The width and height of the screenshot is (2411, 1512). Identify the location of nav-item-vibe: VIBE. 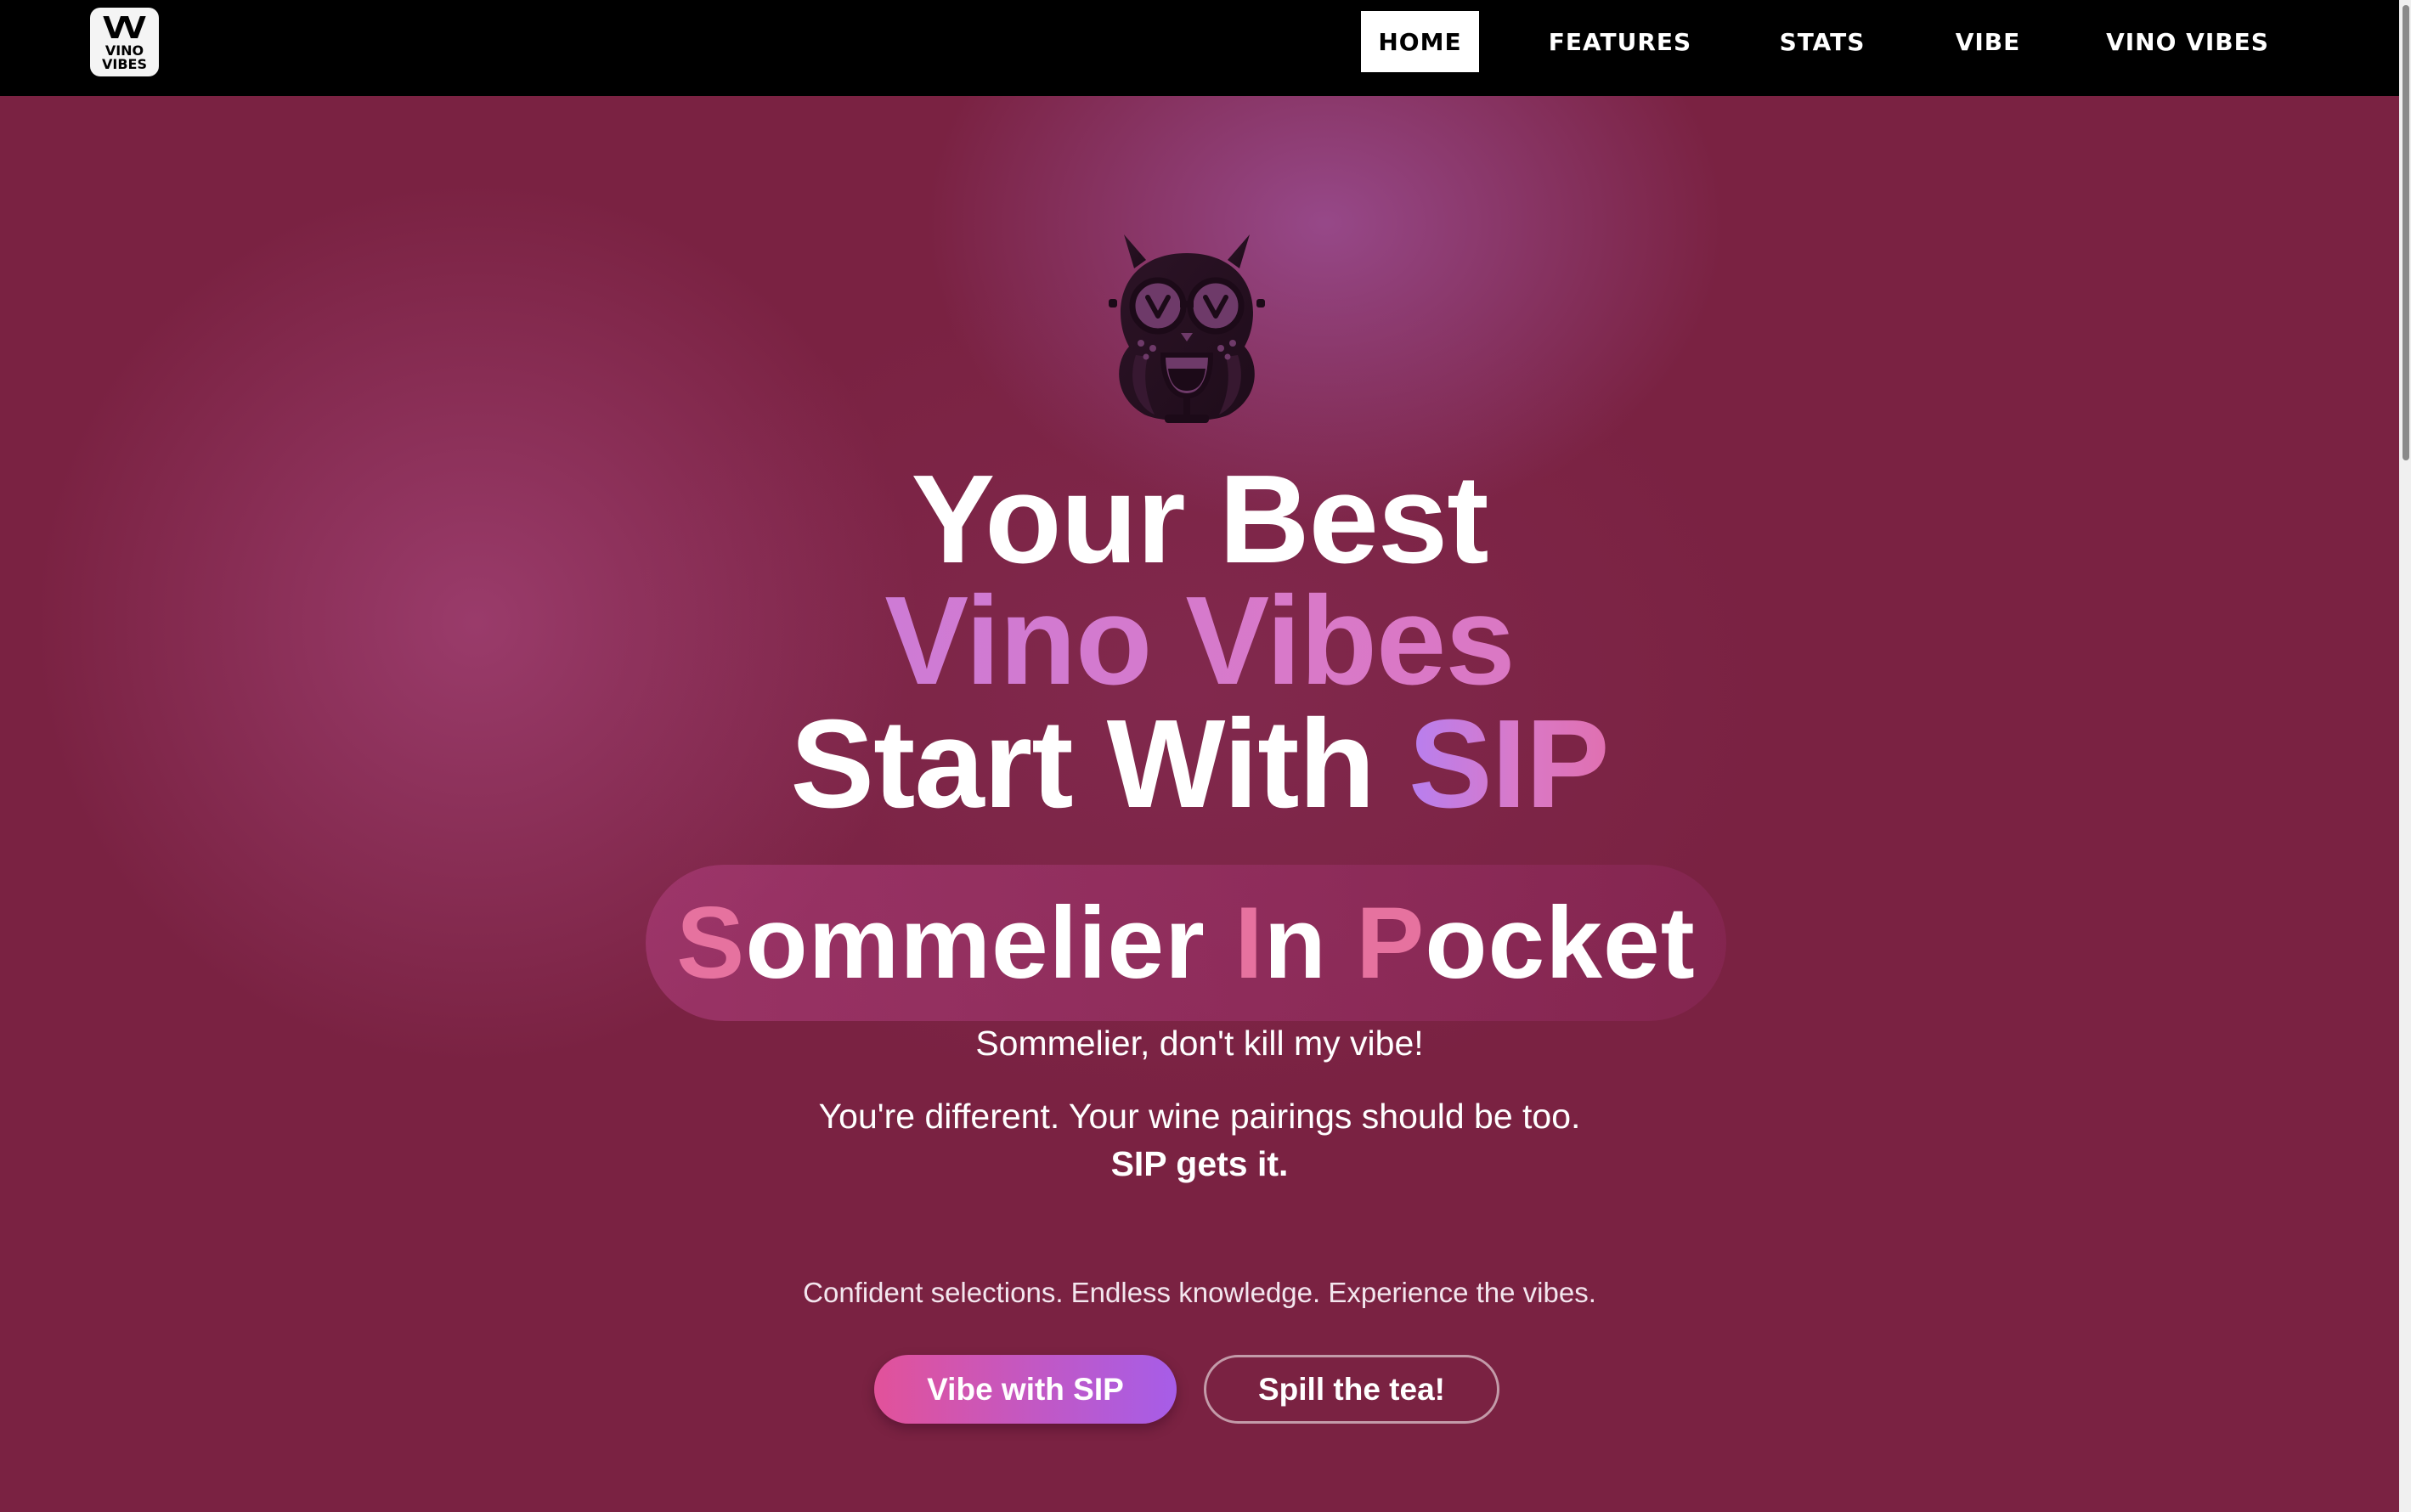
(1988, 41).